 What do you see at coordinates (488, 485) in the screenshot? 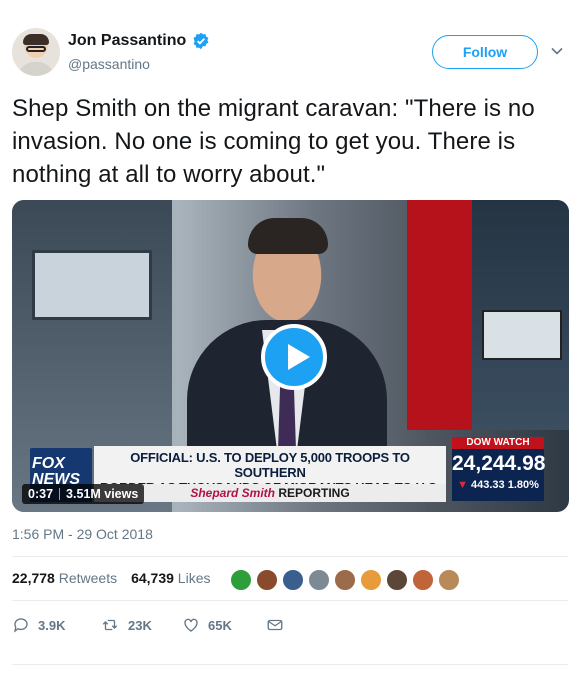
I see `dow-change-points: 443.33` at bounding box center [488, 485].